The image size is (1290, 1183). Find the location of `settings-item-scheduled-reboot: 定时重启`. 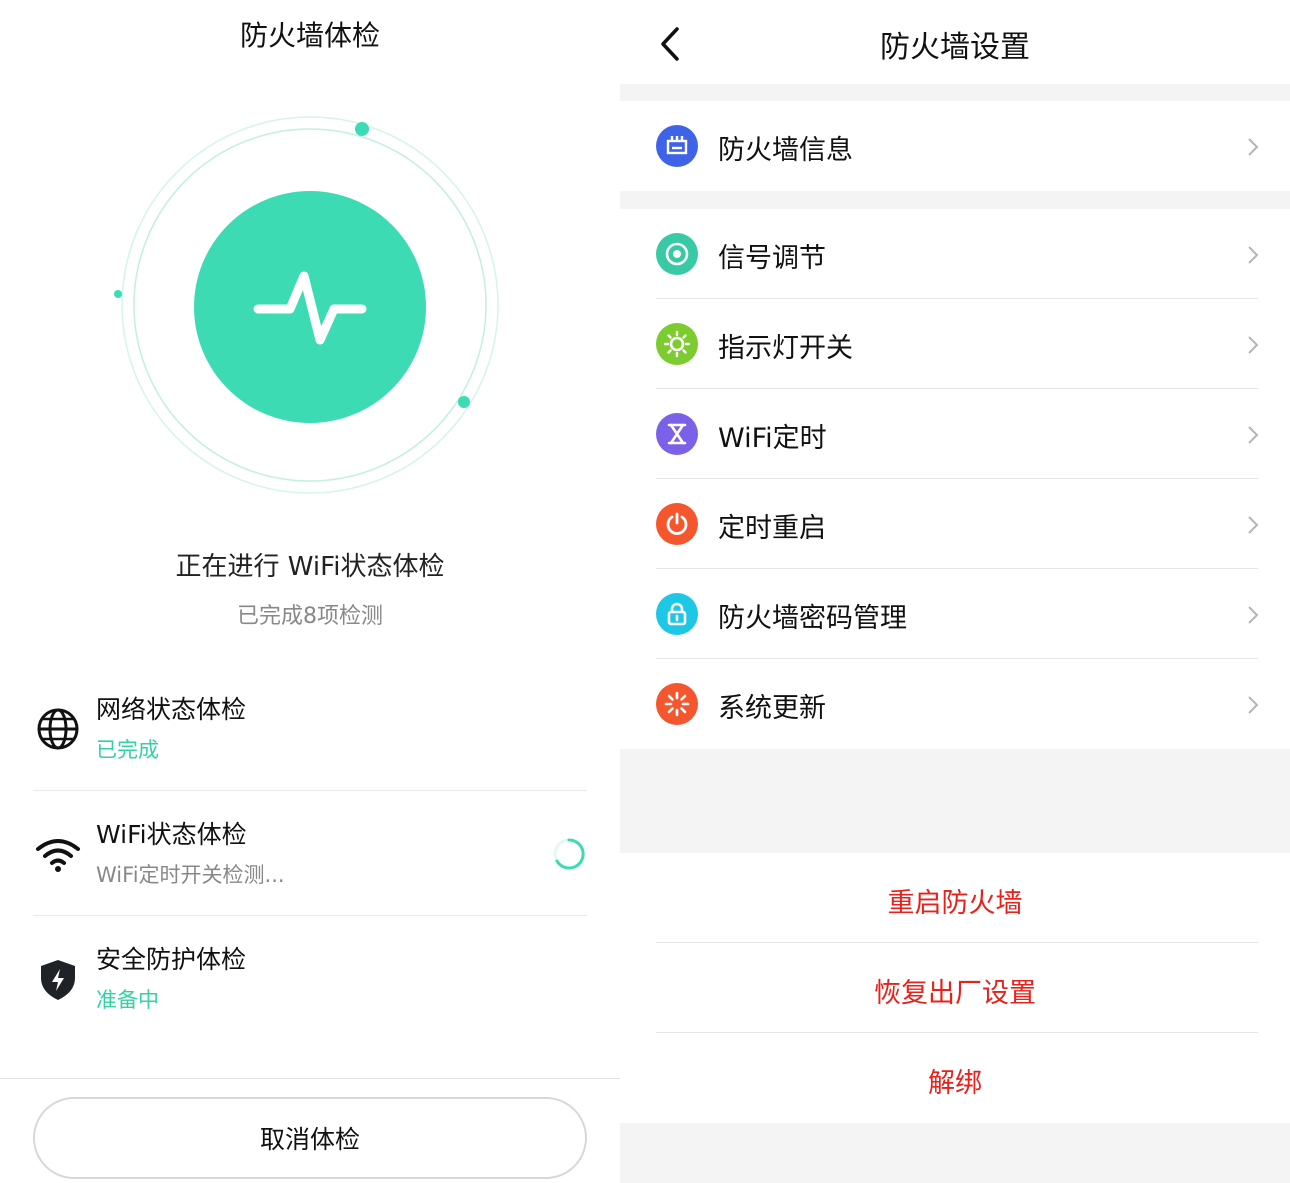

settings-item-scheduled-reboot: 定时重启 is located at coordinates (955, 524).